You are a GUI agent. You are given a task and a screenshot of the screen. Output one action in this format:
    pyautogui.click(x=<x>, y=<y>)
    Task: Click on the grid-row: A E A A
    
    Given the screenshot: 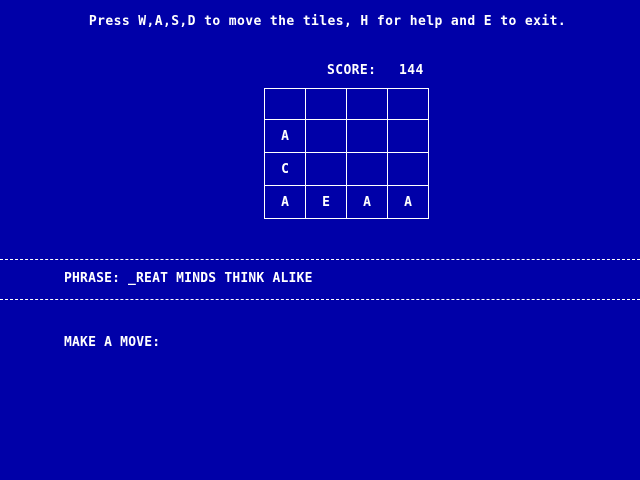 What is the action you would take?
    pyautogui.click(x=346, y=202)
    